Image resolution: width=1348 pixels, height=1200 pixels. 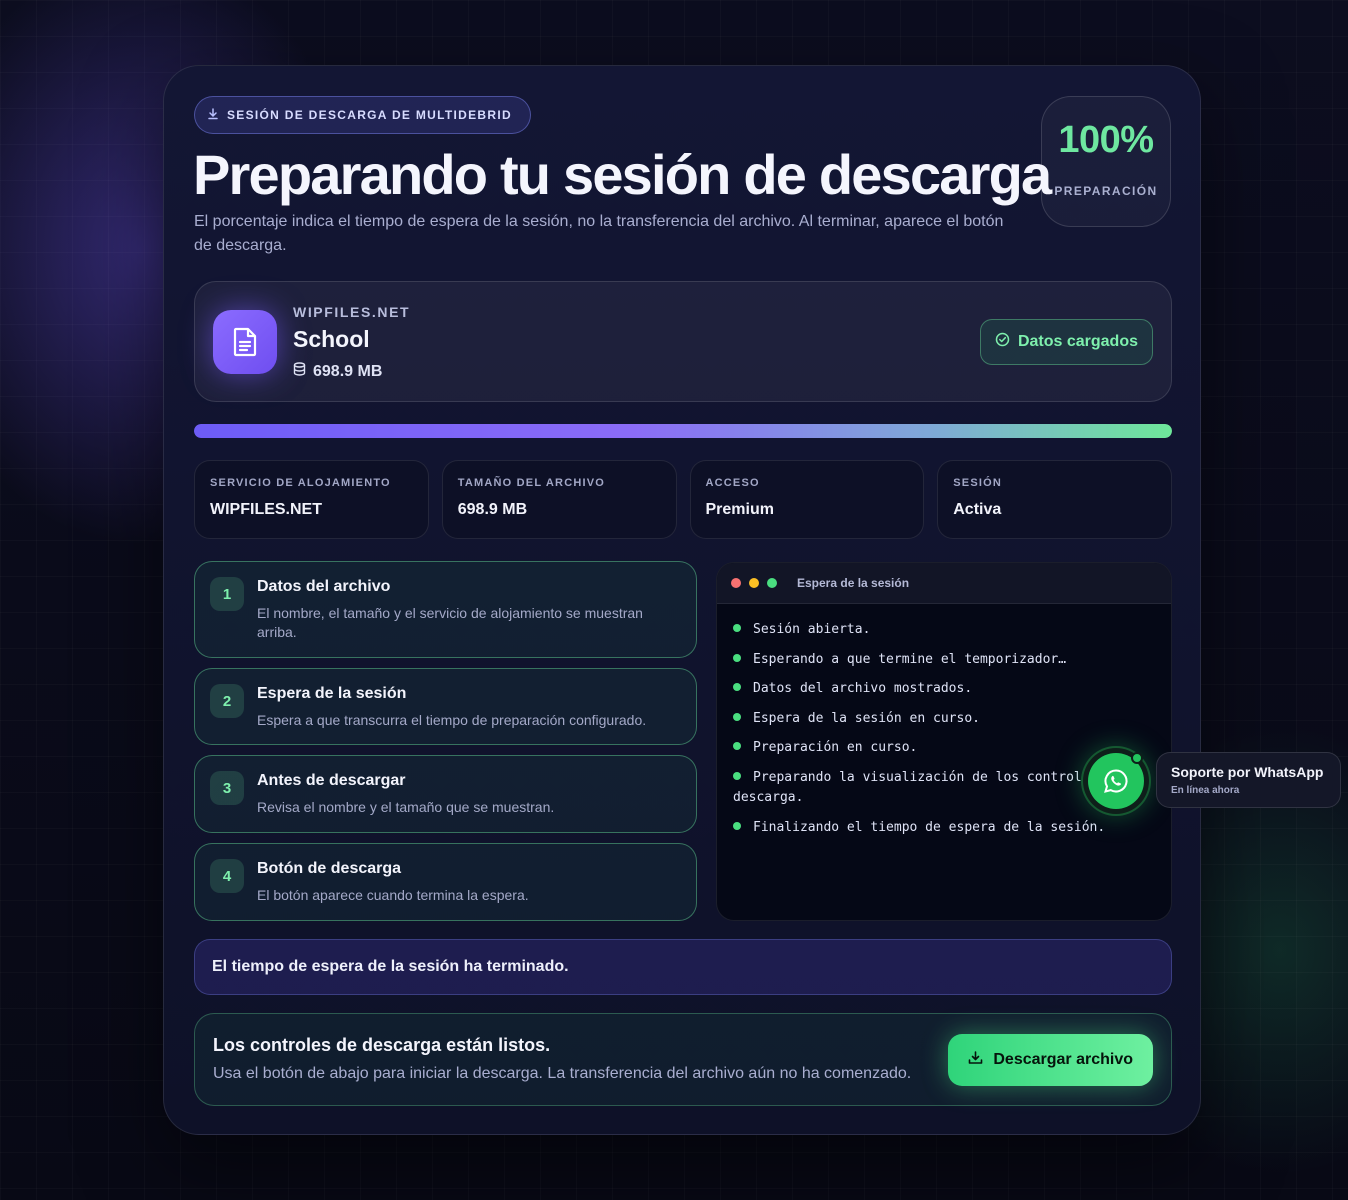 What do you see at coordinates (329, 868) in the screenshot?
I see `step-title: Botón de descarga` at bounding box center [329, 868].